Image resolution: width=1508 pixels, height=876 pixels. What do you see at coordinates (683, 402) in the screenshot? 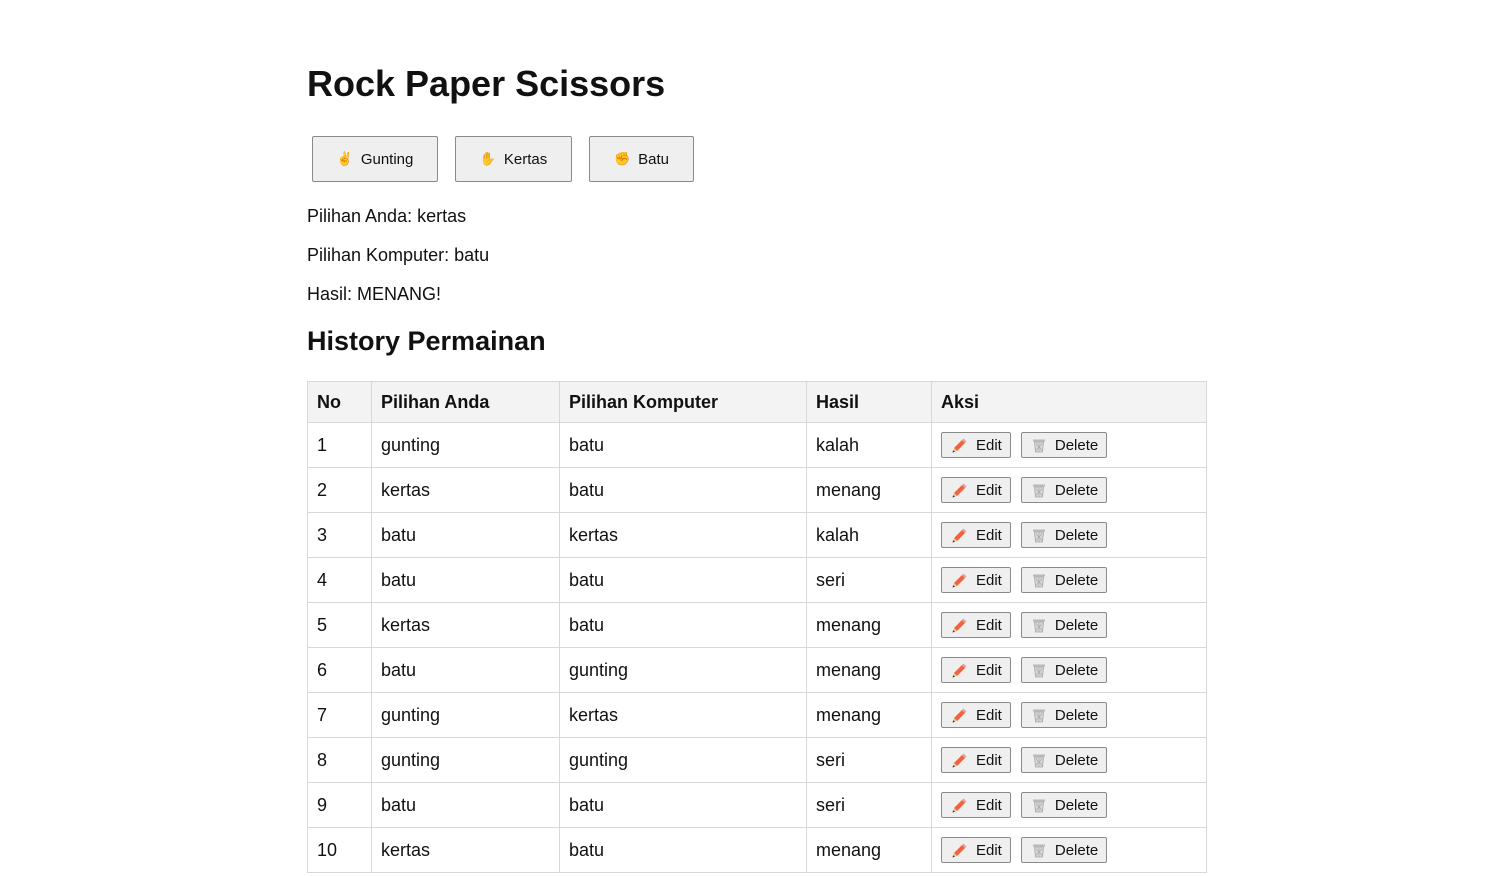
I see `header-pilihan-komputer: Pilihan Komputer` at bounding box center [683, 402].